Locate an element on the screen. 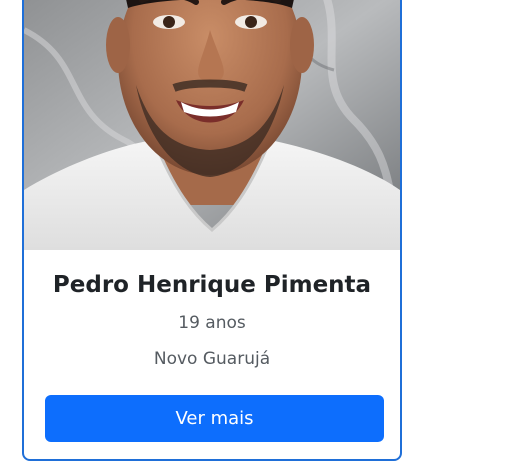  profile-city: Novo Guarujá is located at coordinates (212, 359).